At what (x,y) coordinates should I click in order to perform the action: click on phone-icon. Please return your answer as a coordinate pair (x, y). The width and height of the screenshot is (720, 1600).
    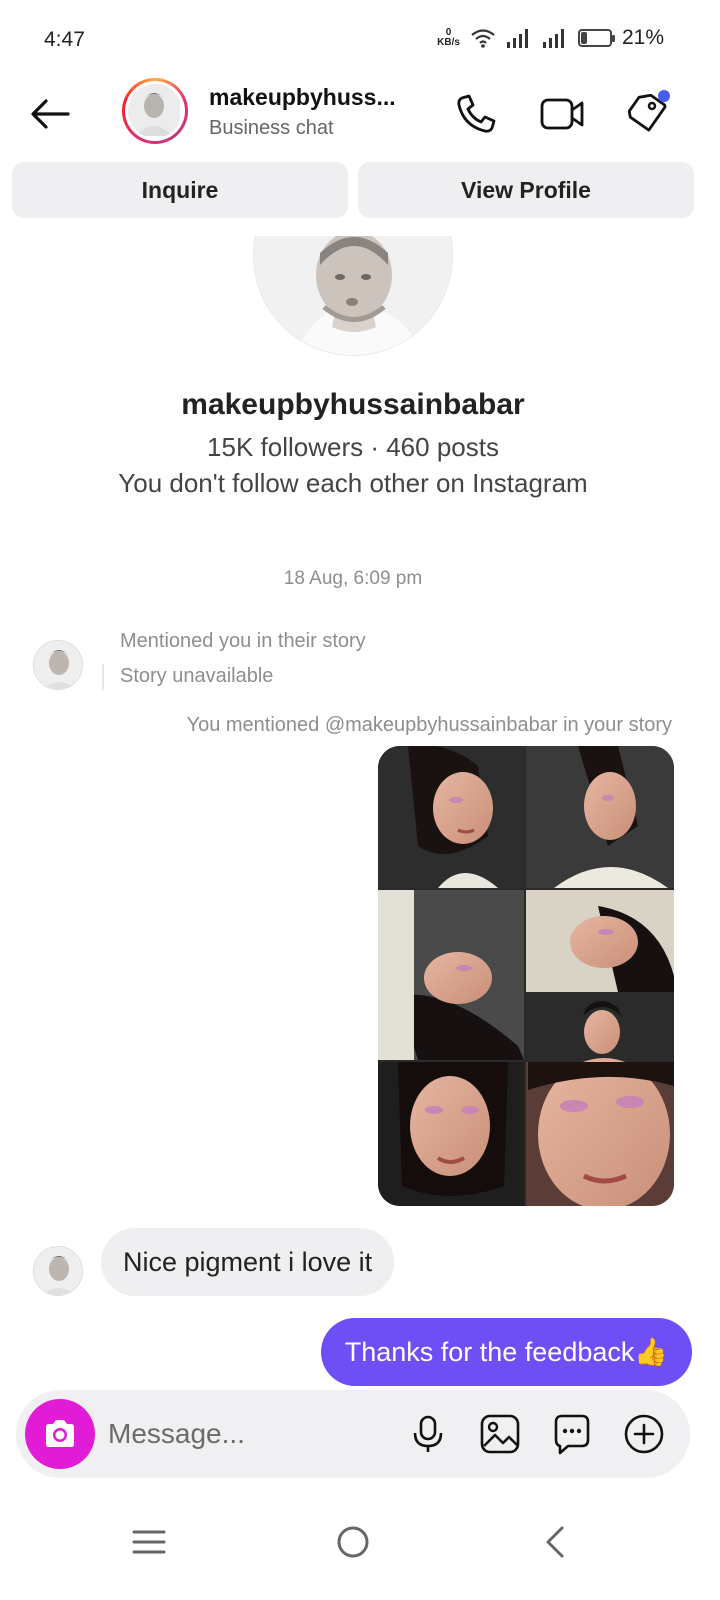
    Looking at the image, I should click on (476, 113).